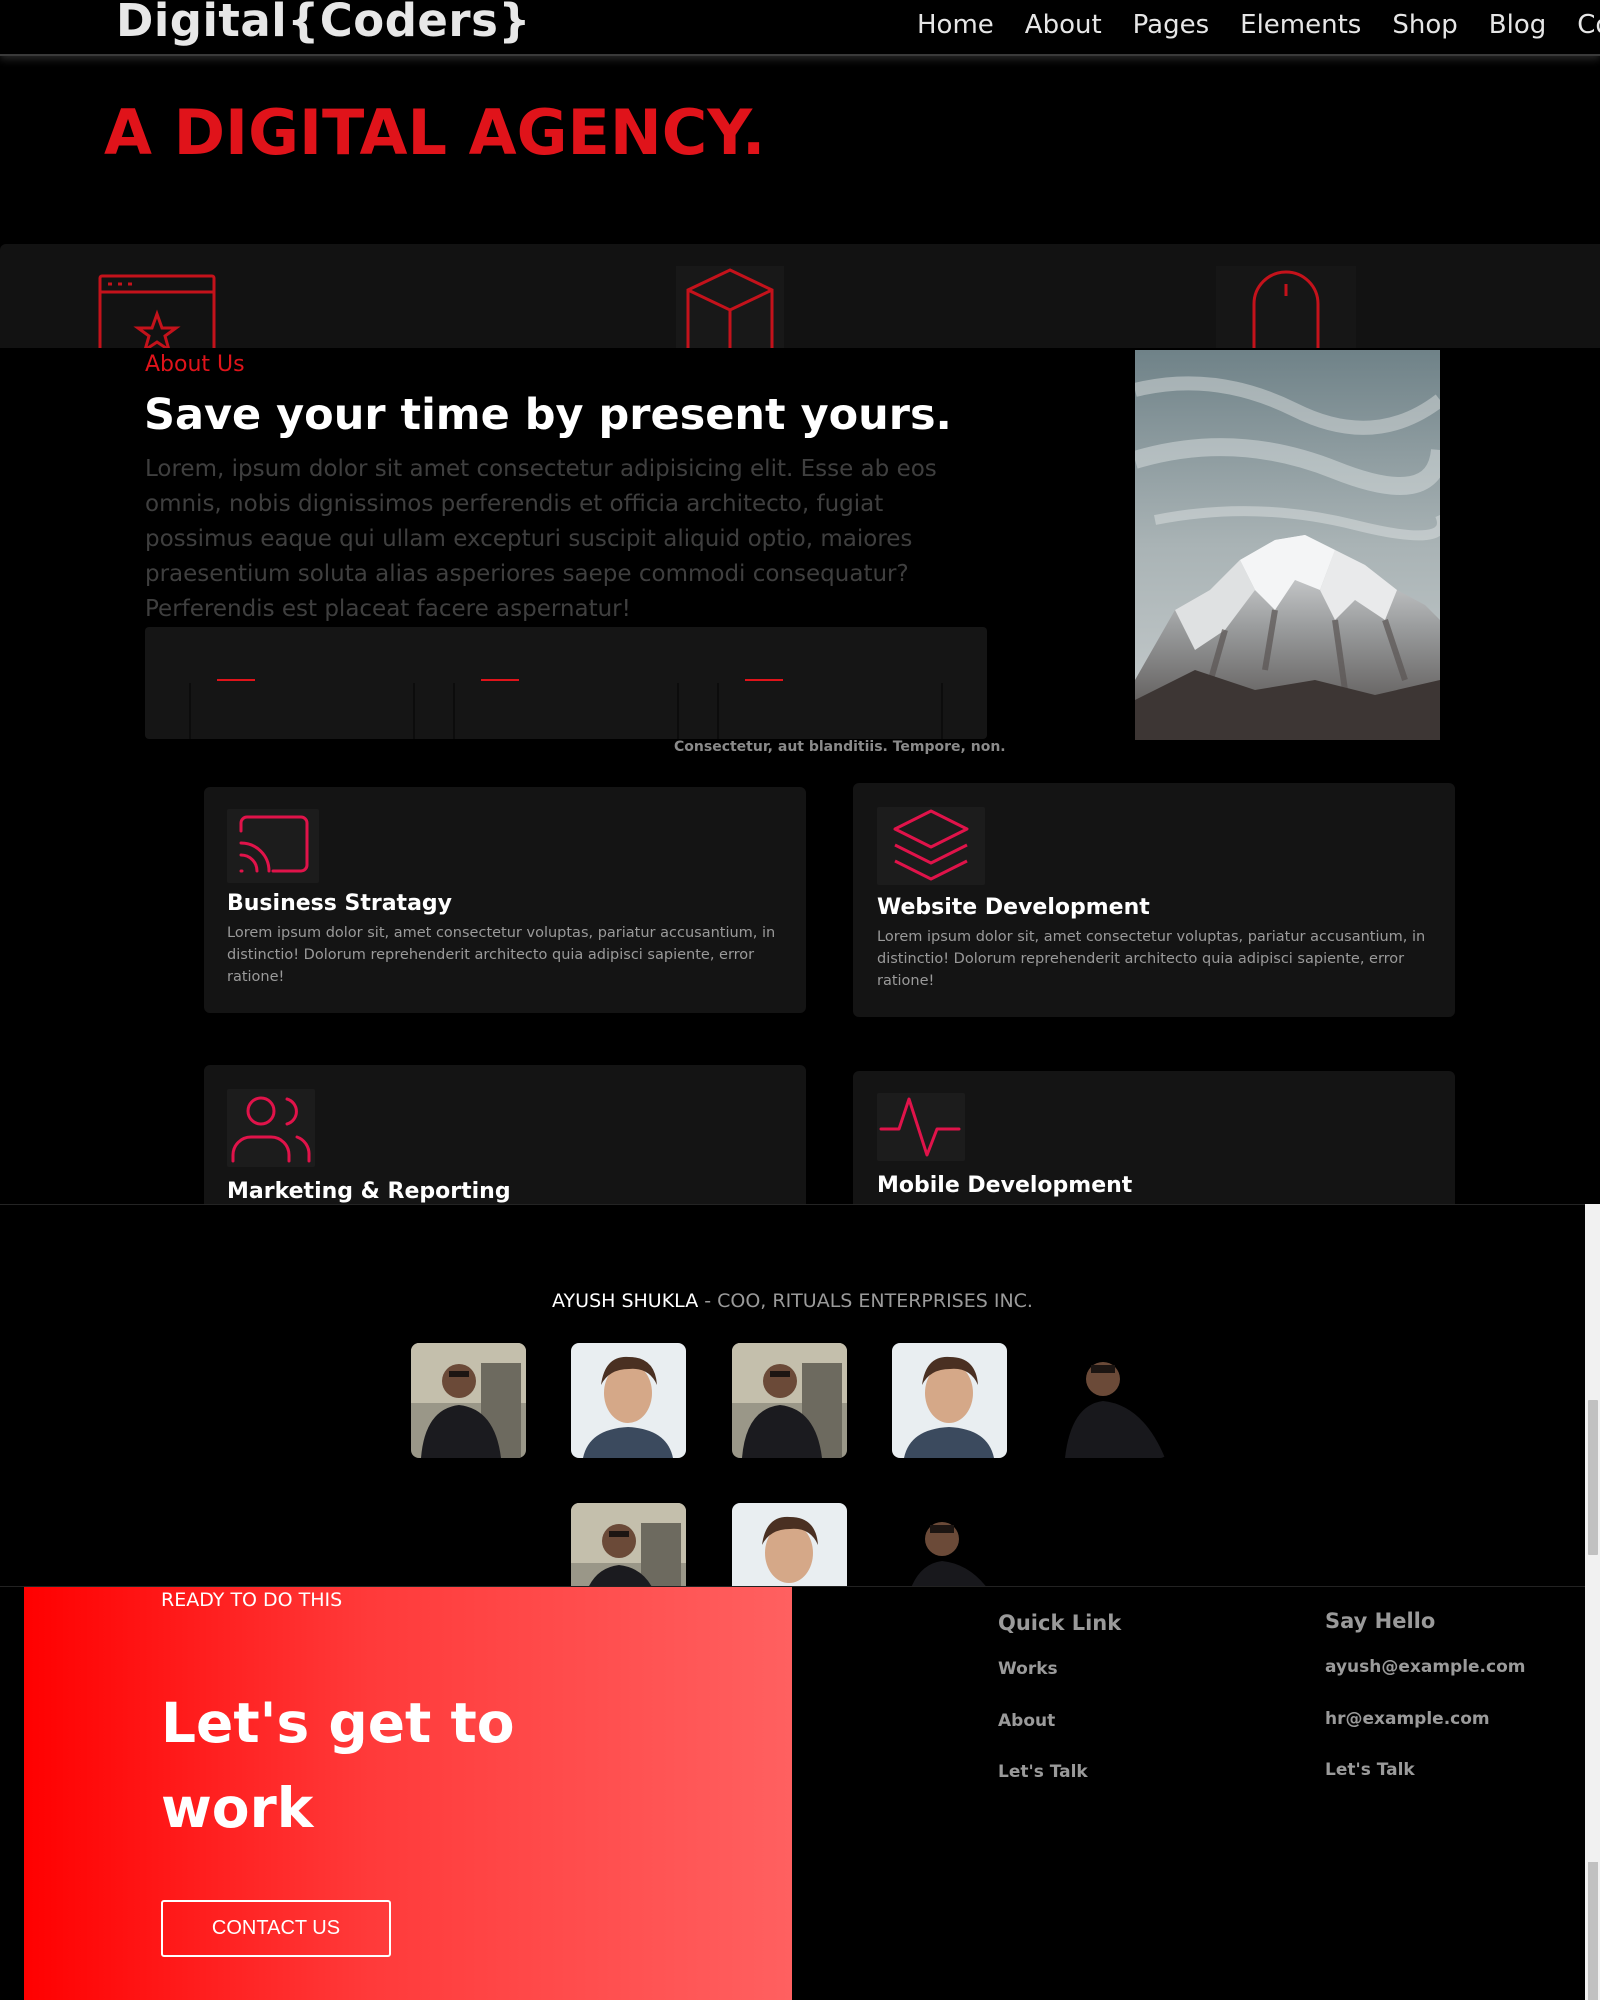 The image size is (1600, 2000). Describe the element at coordinates (625, 1301) in the screenshot. I see `author-name: AYUSH SHUKLA` at that location.